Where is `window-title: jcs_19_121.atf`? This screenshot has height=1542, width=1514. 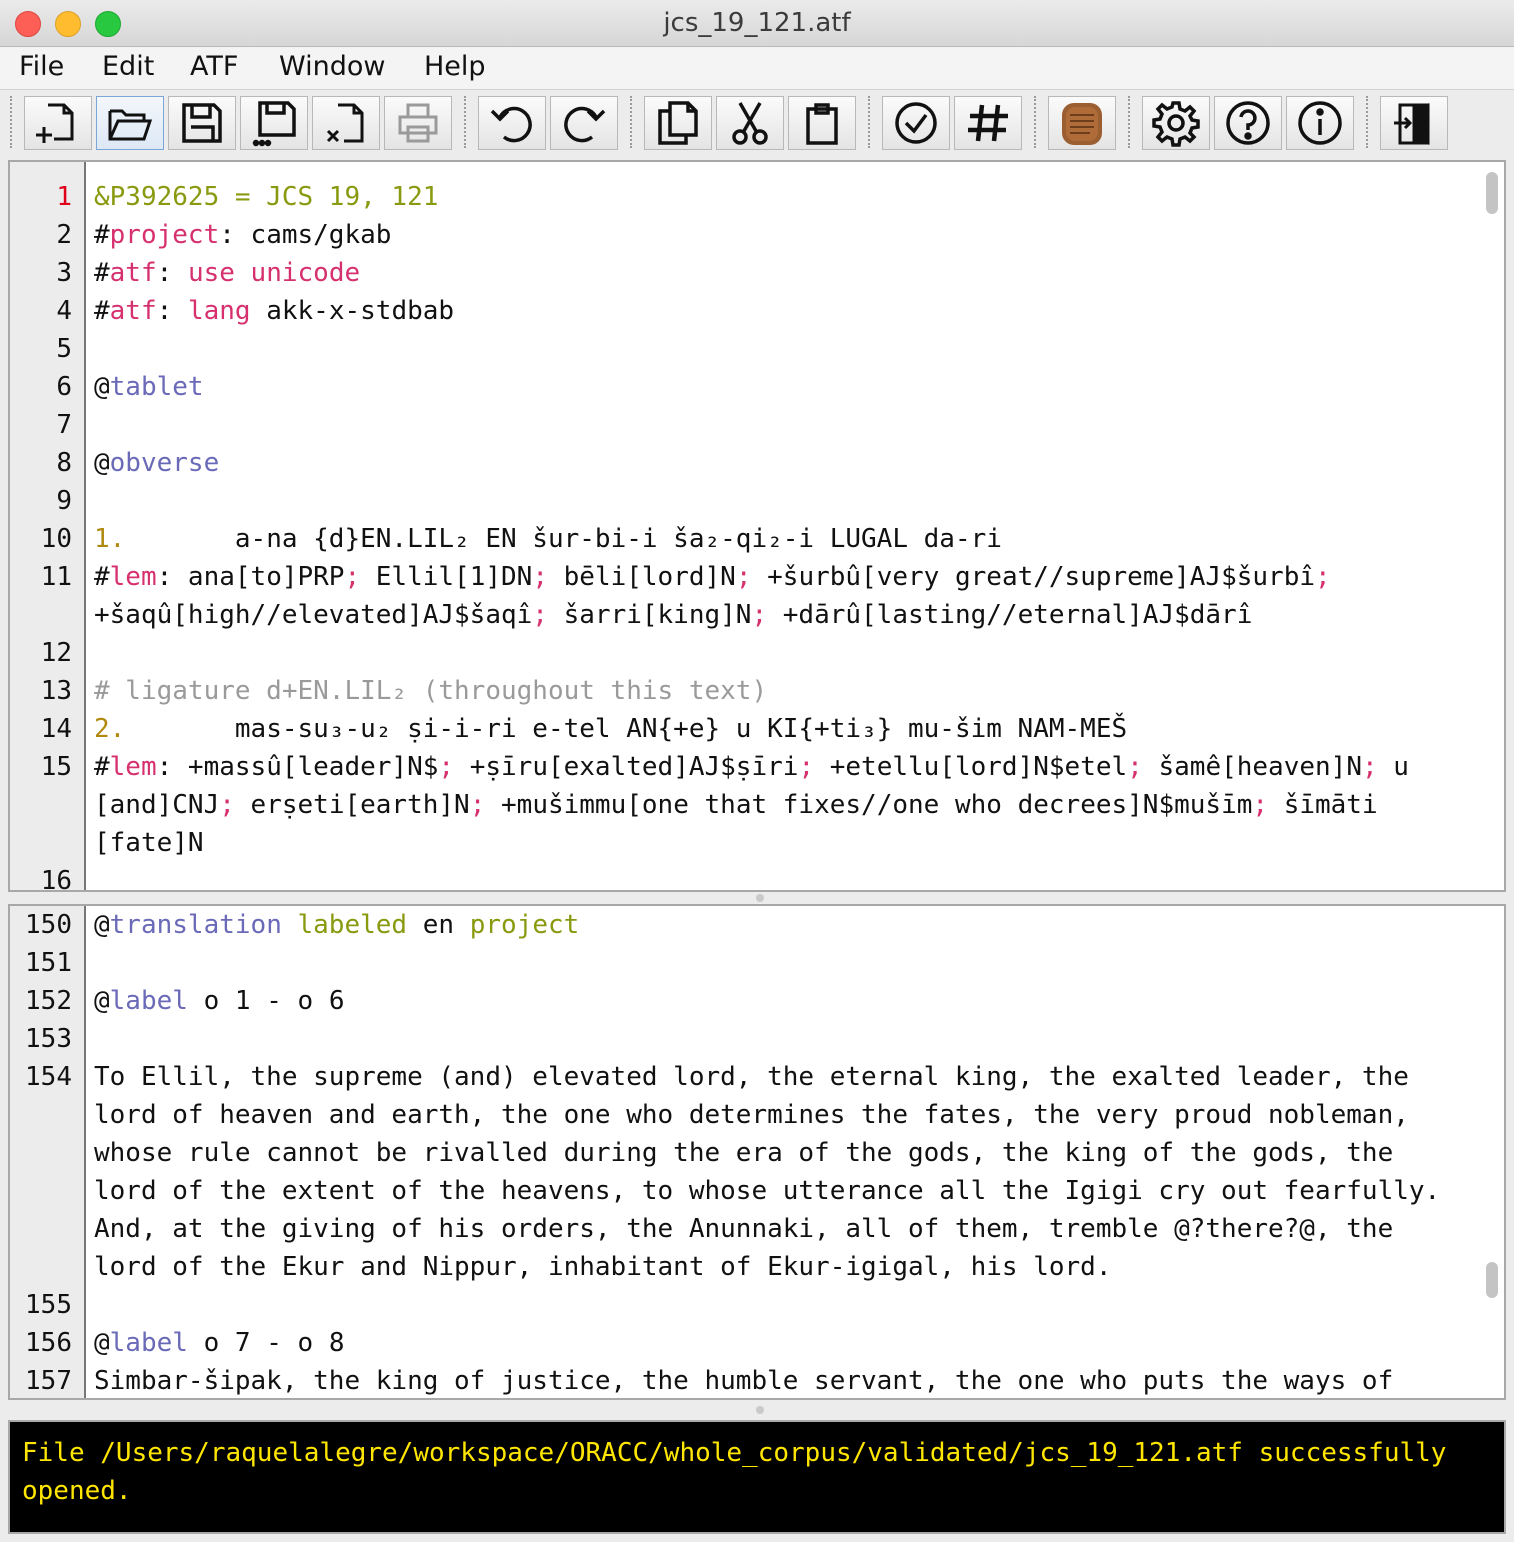
window-title: jcs_19_121.atf is located at coordinates (757, 23).